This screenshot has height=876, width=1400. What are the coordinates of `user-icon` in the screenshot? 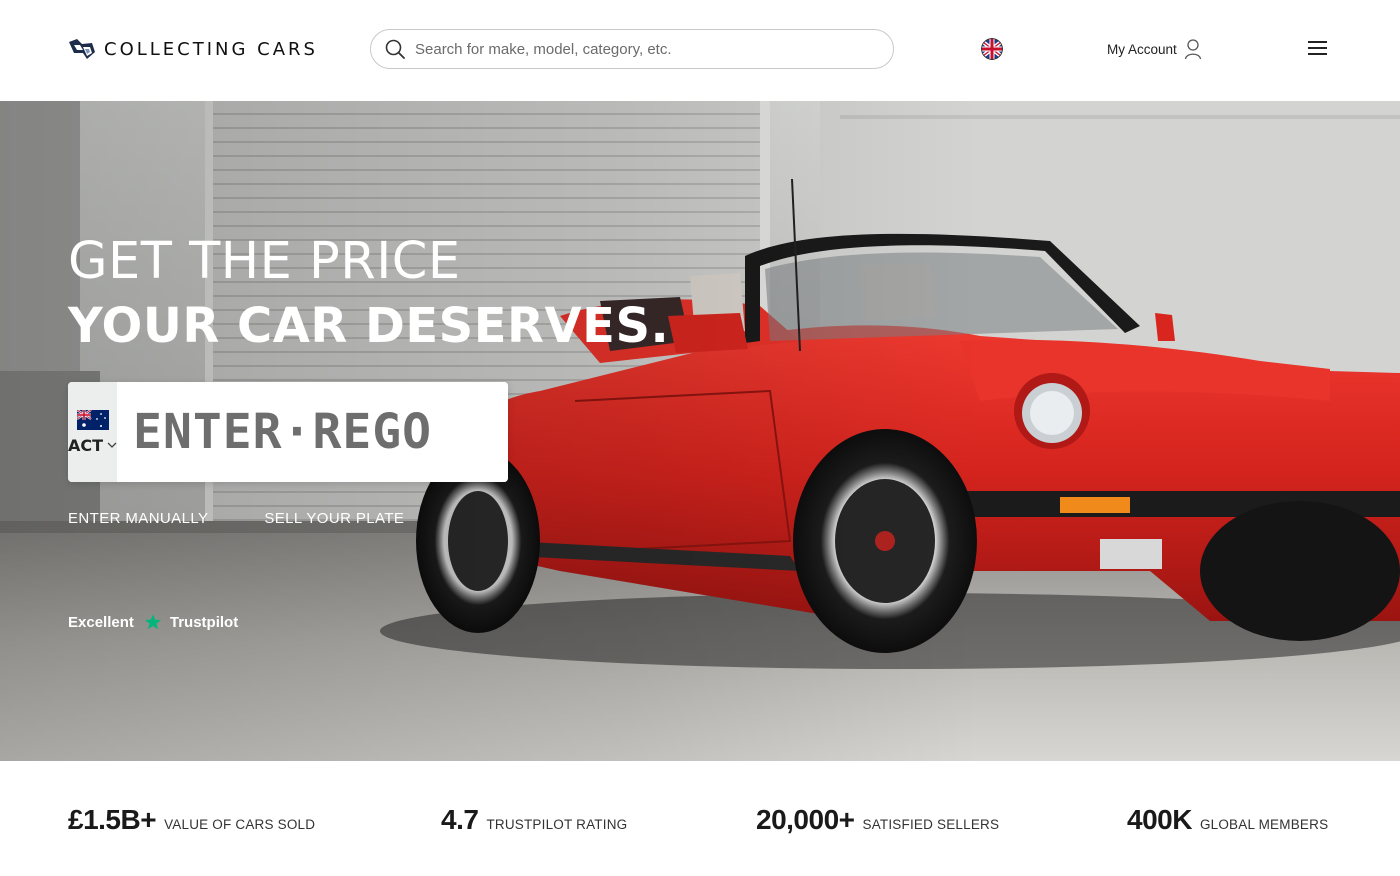 It's located at (1192, 49).